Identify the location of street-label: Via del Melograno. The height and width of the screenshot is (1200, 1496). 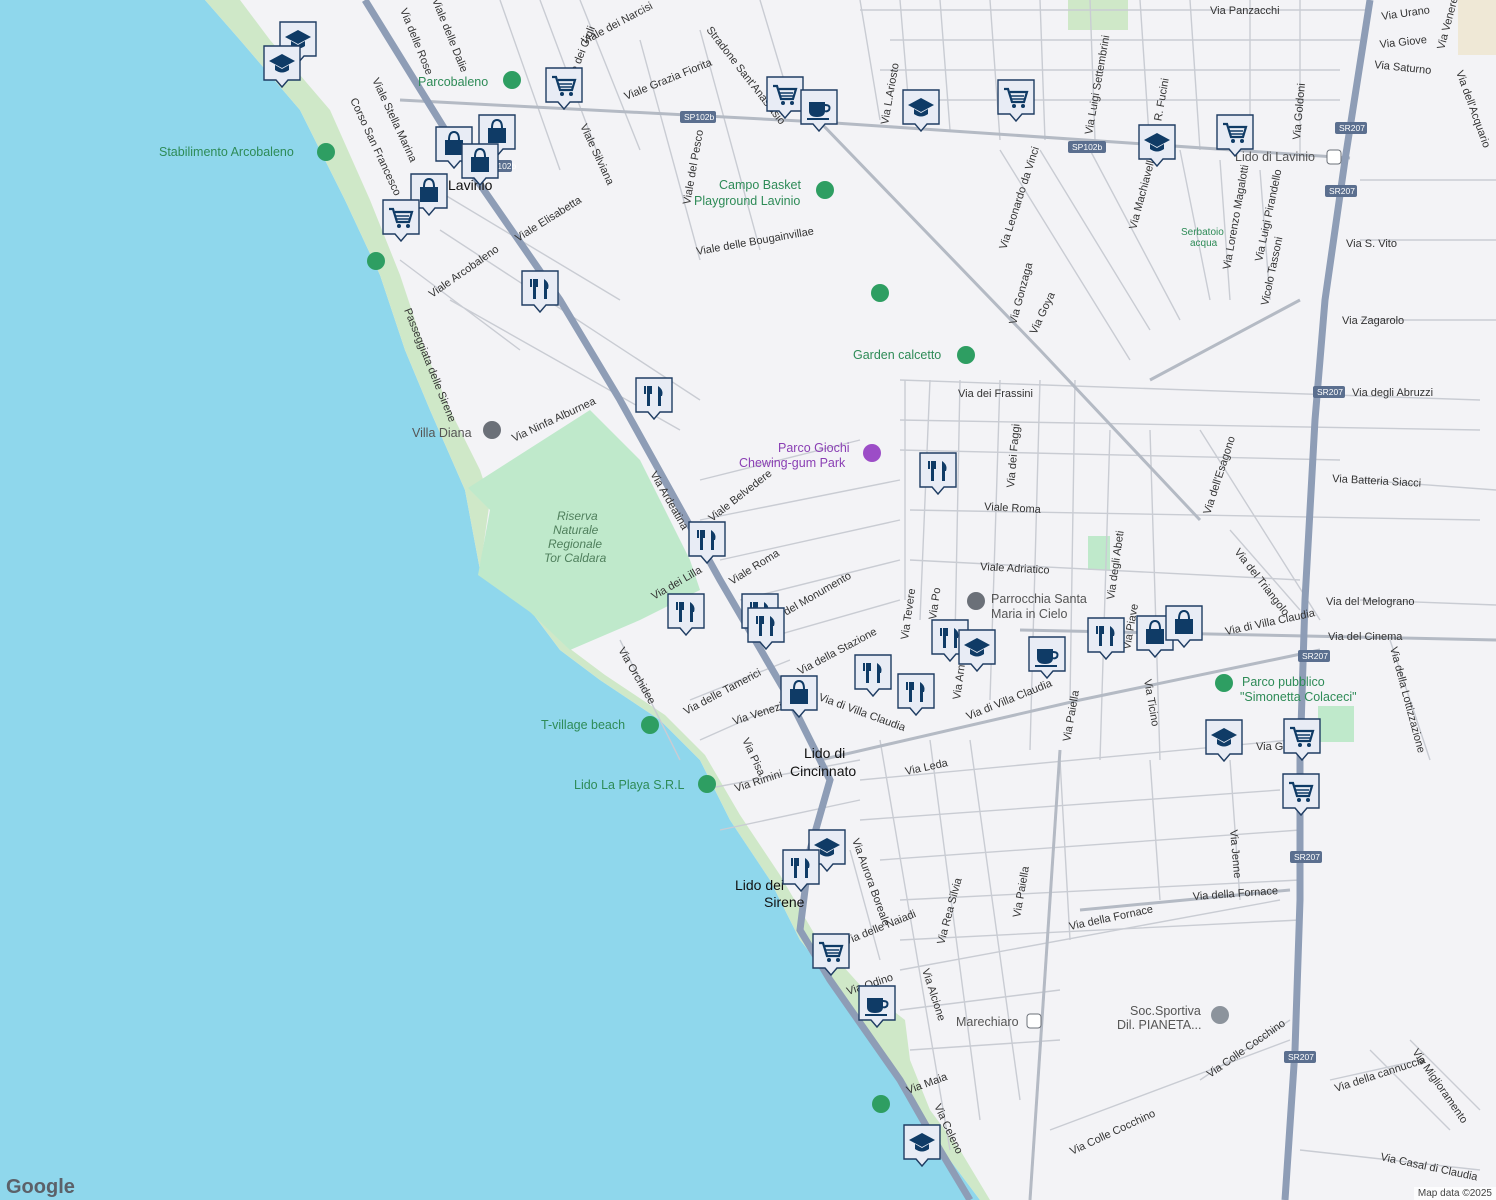
(1370, 602).